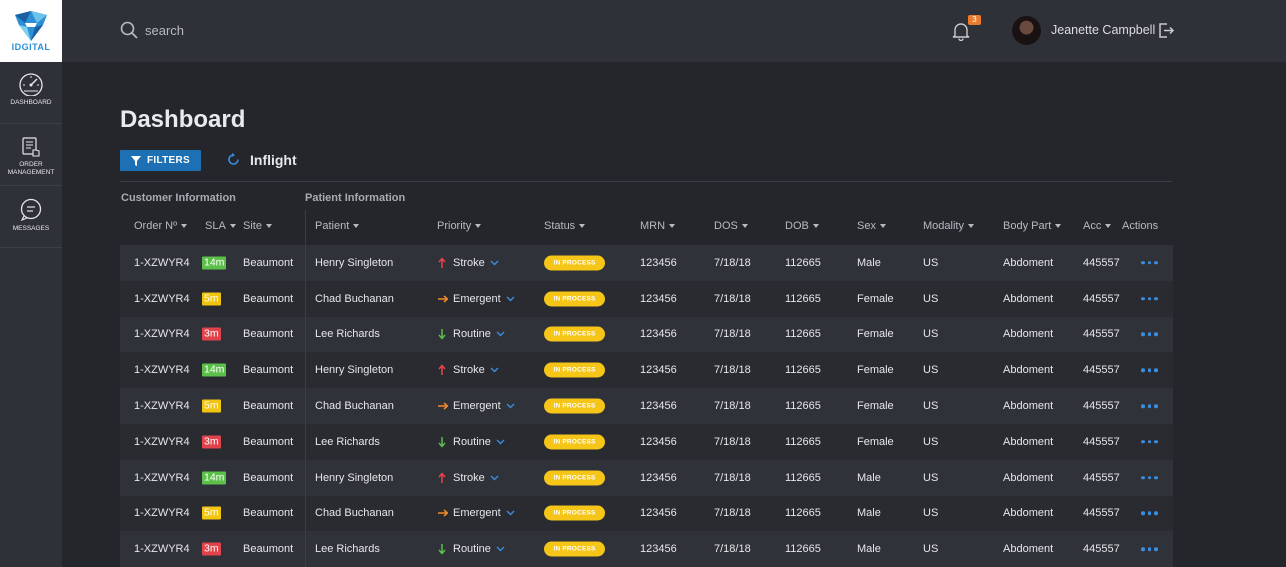  What do you see at coordinates (31, 217) in the screenshot?
I see `sidebar-item-messages: MESSAGES` at bounding box center [31, 217].